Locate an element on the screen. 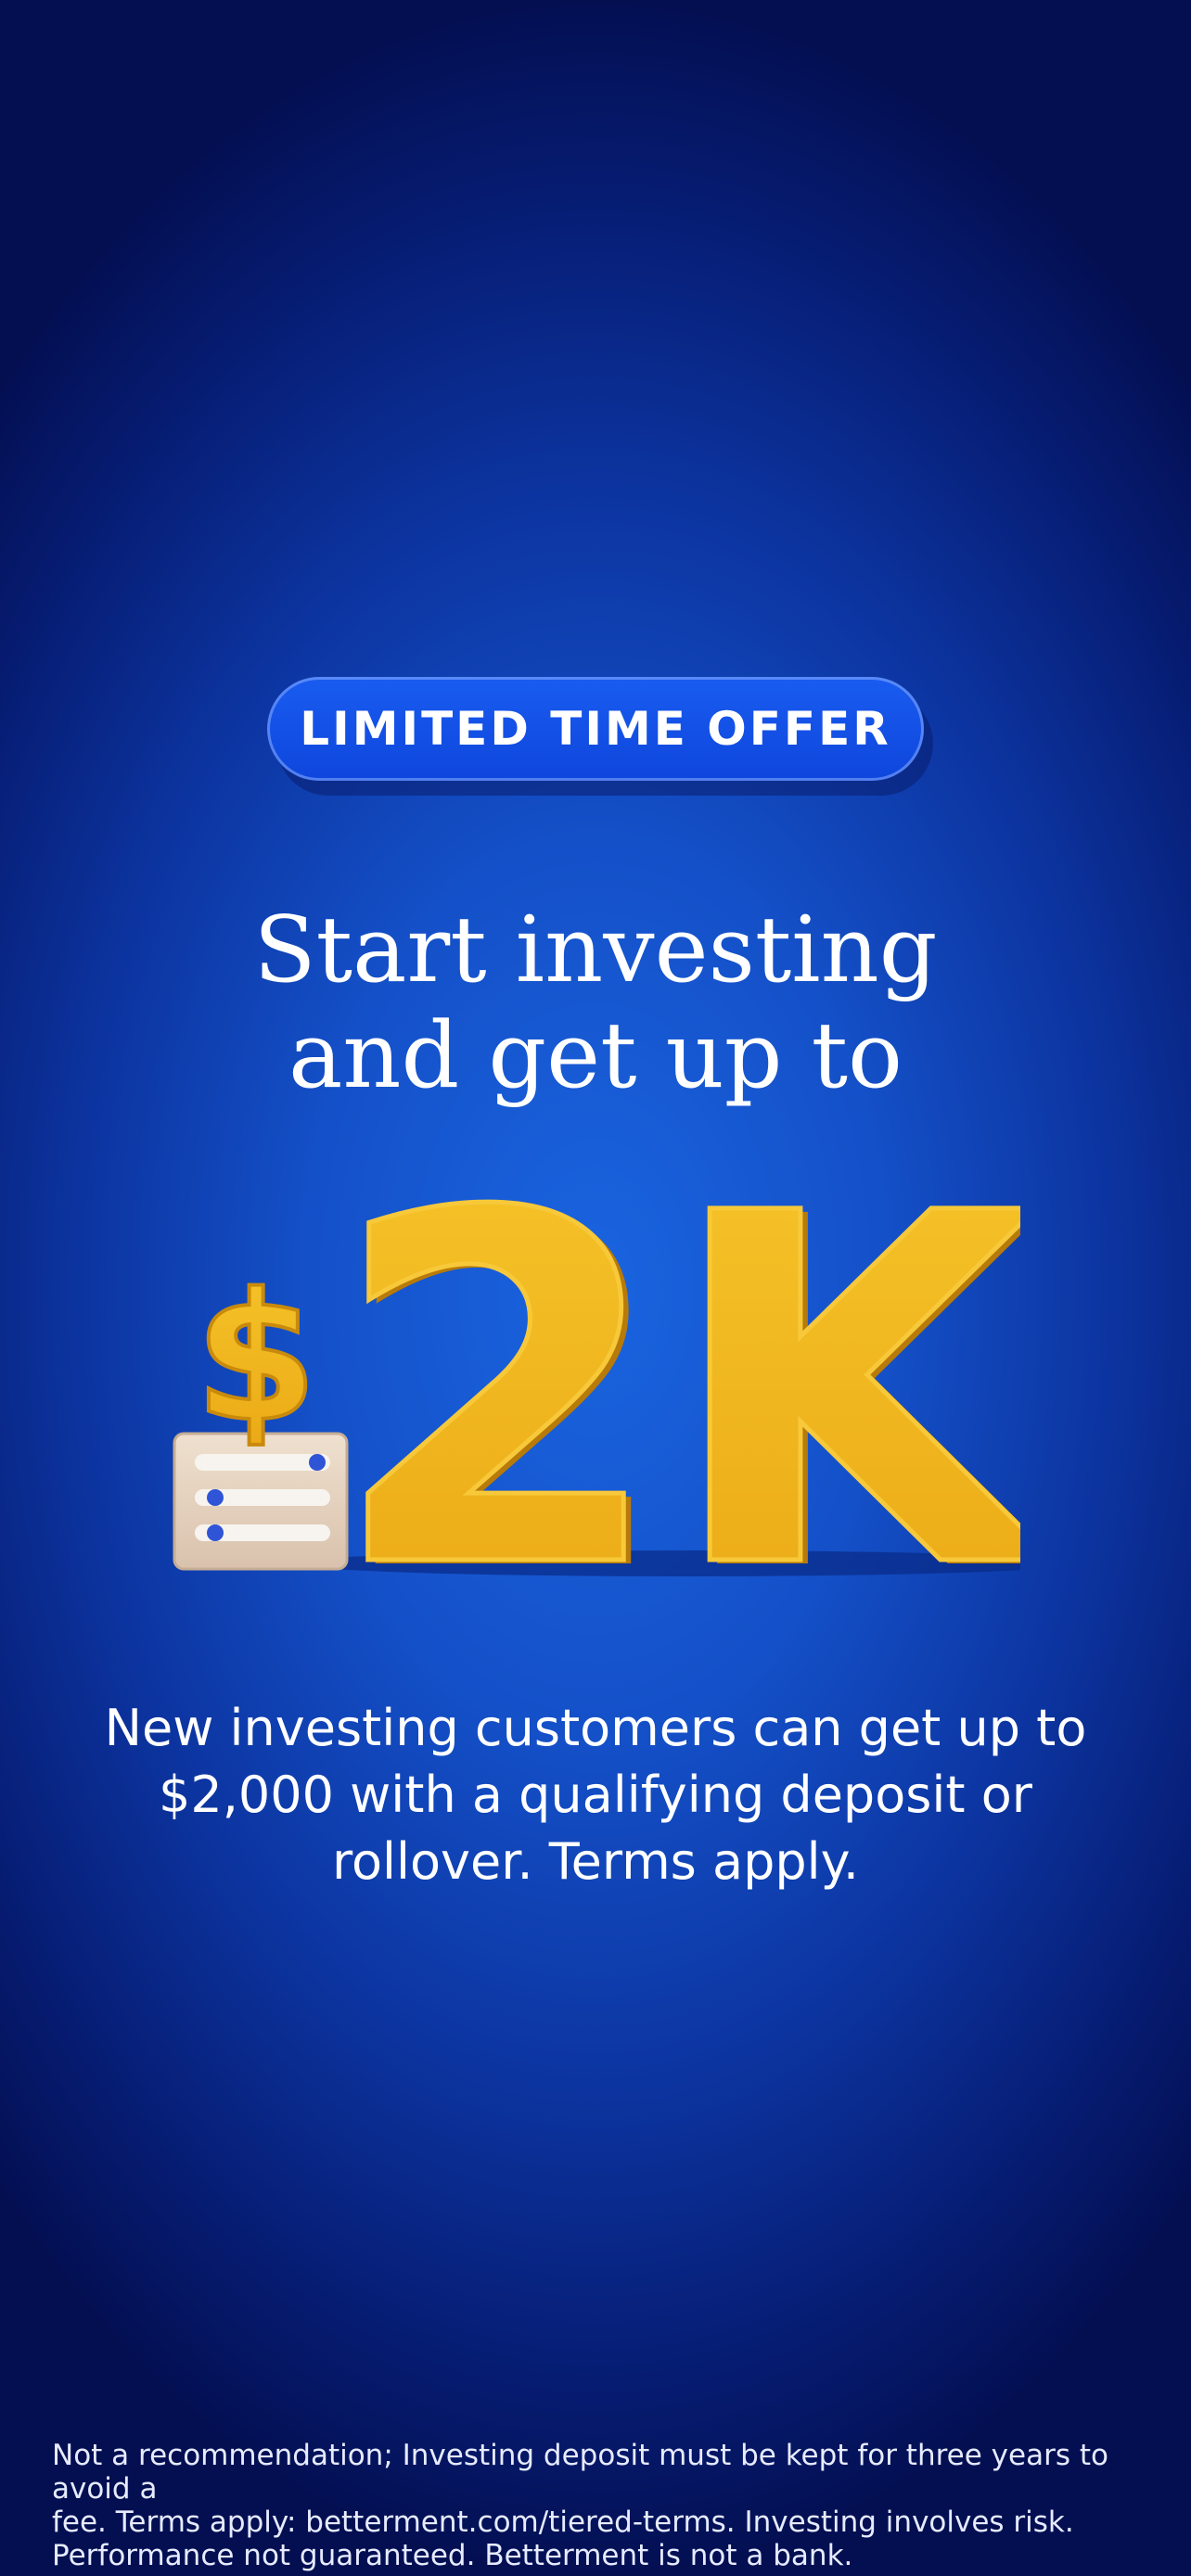 The height and width of the screenshot is (2576, 1191). amount-2k: 2K 2K is located at coordinates (673, 1386).